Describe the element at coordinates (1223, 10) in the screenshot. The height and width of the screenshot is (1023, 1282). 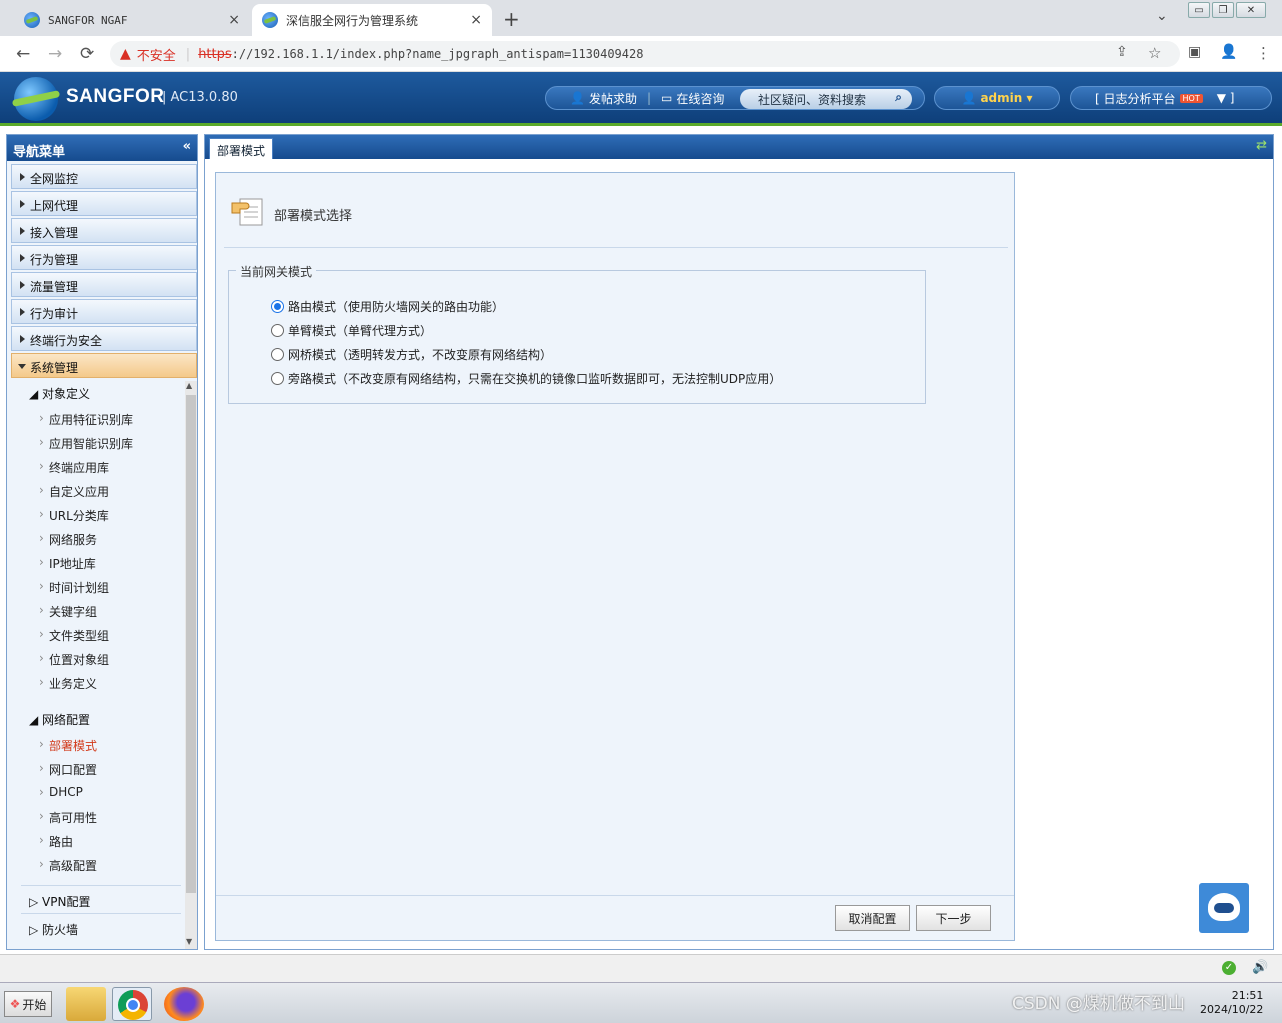
I see `restore-button: ❐` at that location.